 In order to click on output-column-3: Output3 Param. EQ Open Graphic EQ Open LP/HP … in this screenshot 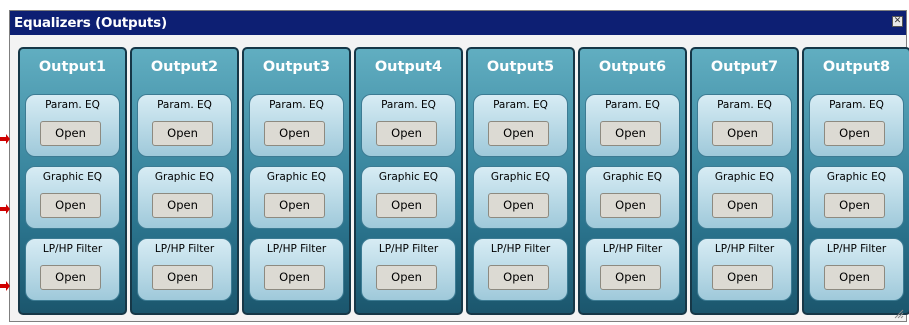, I will do `click(296, 181)`.